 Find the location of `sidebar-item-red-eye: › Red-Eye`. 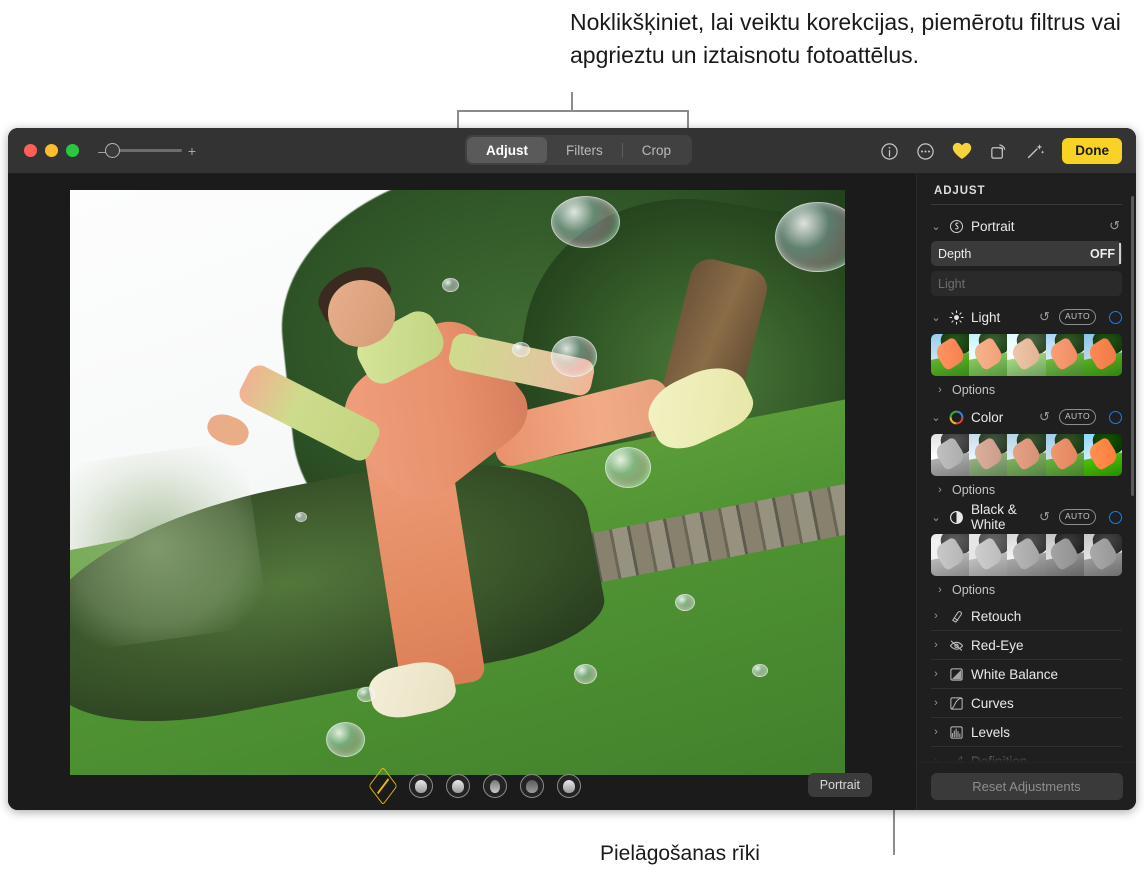

sidebar-item-red-eye: › Red-Eye is located at coordinates (1026, 645).